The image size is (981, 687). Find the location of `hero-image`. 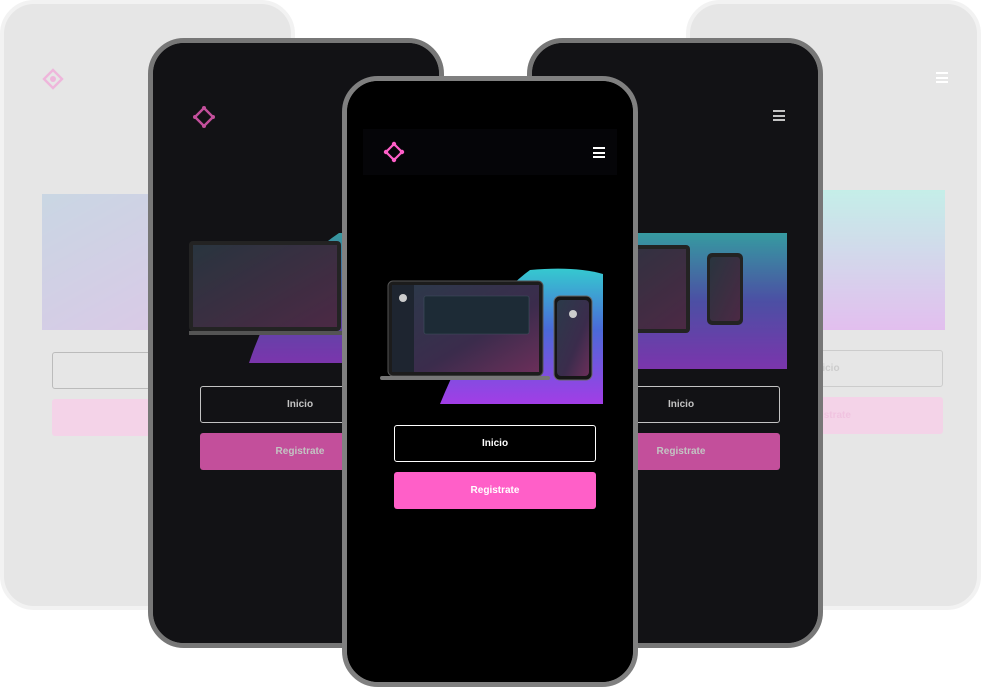

hero-image is located at coordinates (491, 335).